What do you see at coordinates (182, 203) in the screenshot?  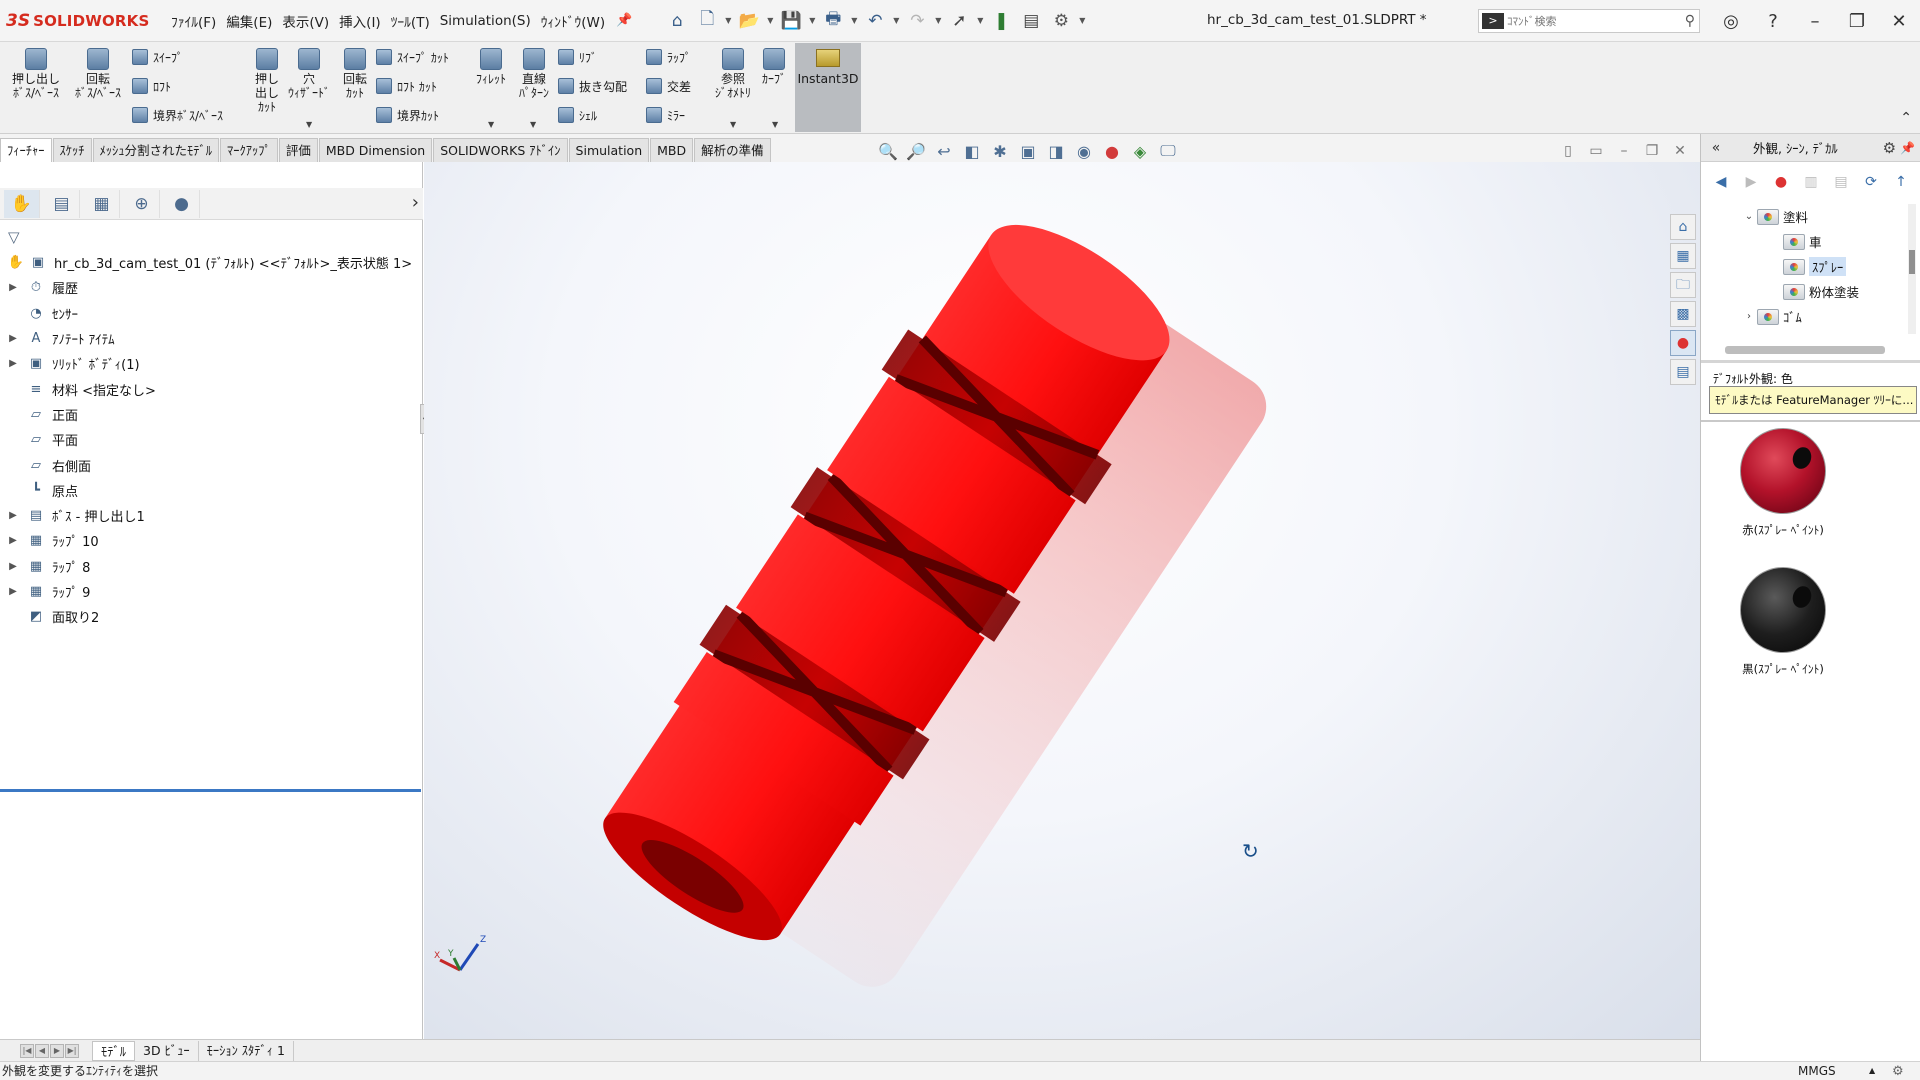 I see `display-manager-tab-icon: ●` at bounding box center [182, 203].